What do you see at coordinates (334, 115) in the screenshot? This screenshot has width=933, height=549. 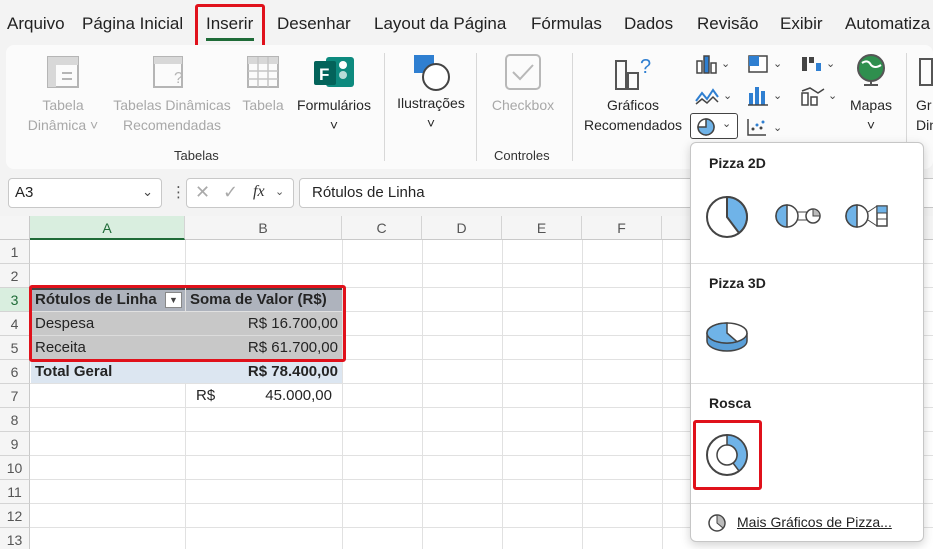 I see `forms-button: Formulários ˅` at bounding box center [334, 115].